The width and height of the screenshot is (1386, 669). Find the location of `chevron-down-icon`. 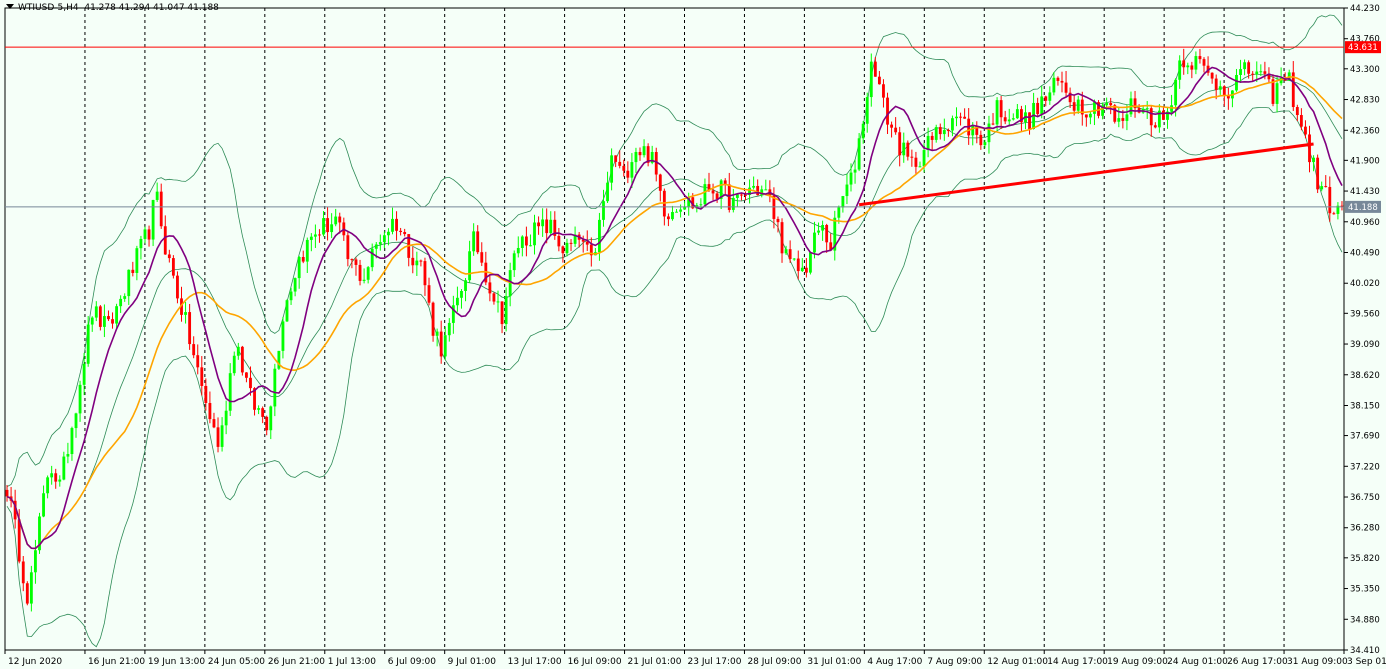

chevron-down-icon is located at coordinates (10, 6).